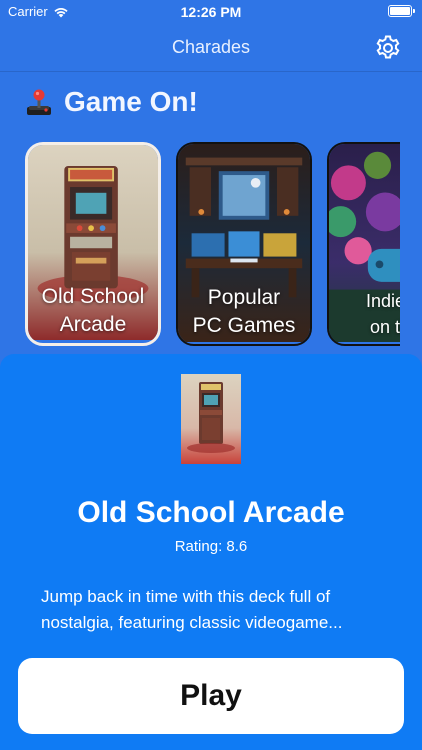 The height and width of the screenshot is (750, 422). Describe the element at coordinates (211, 696) in the screenshot. I see `play-button: Play` at that location.